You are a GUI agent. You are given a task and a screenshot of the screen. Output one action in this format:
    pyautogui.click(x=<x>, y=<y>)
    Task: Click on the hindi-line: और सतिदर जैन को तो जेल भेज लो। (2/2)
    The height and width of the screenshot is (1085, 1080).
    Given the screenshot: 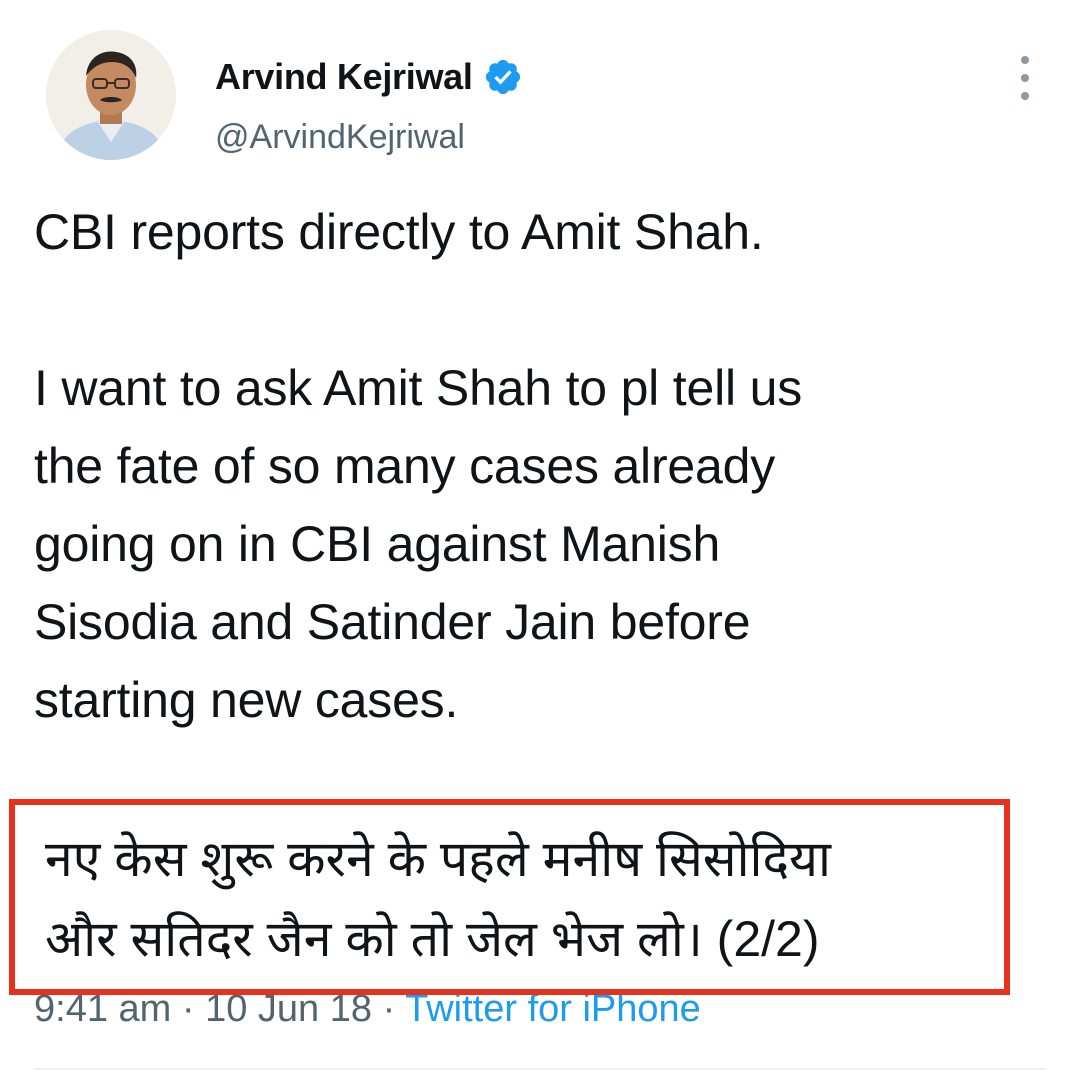 What is the action you would take?
    pyautogui.click(x=432, y=939)
    